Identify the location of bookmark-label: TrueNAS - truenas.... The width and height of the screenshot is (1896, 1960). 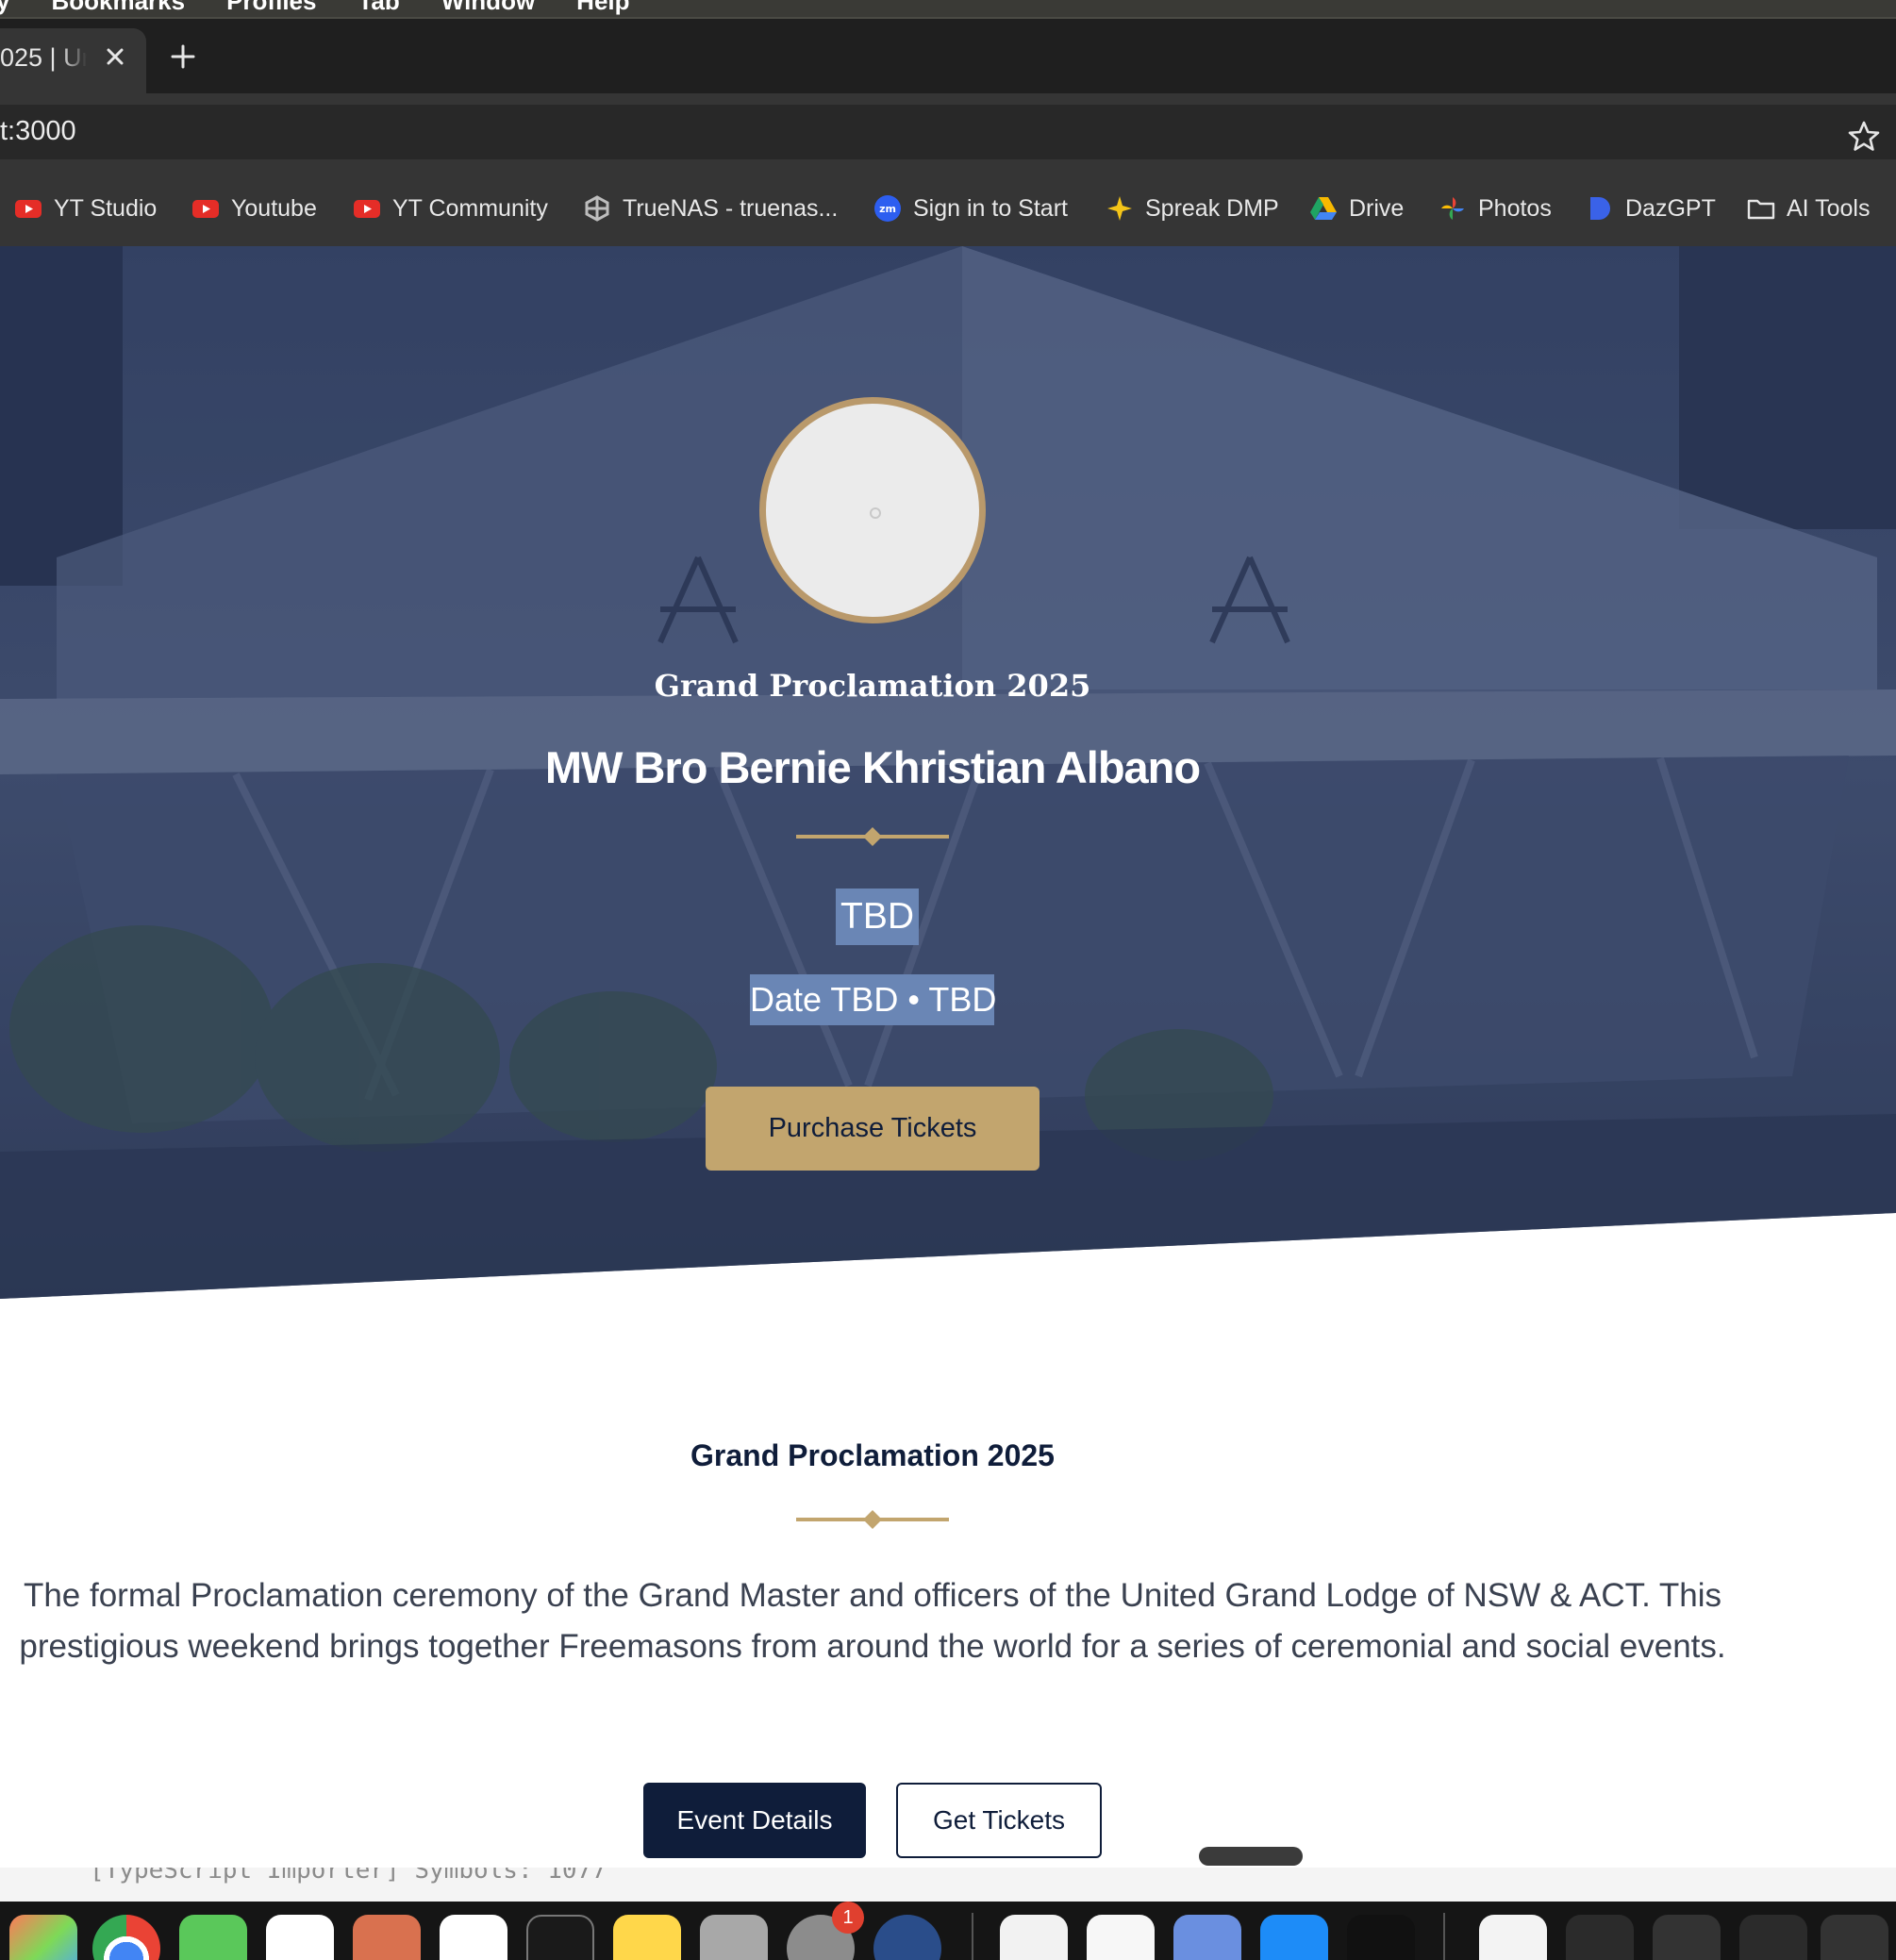
(731, 208).